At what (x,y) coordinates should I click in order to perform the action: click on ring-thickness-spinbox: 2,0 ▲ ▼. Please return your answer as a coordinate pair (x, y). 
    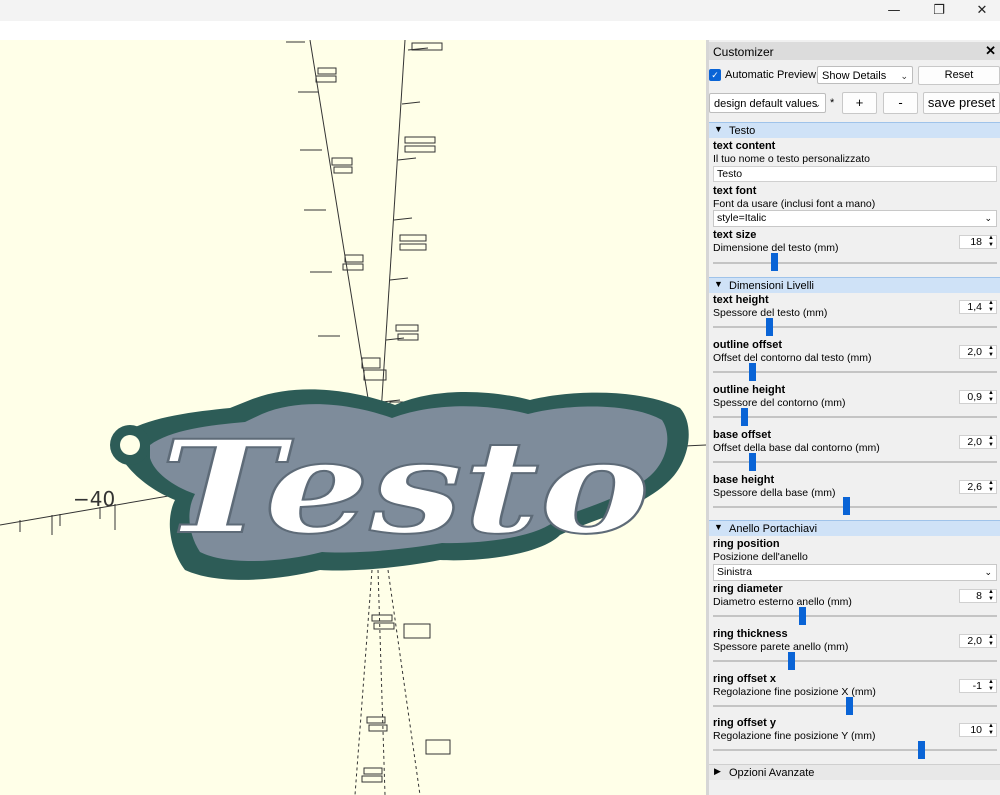
    Looking at the image, I should click on (978, 641).